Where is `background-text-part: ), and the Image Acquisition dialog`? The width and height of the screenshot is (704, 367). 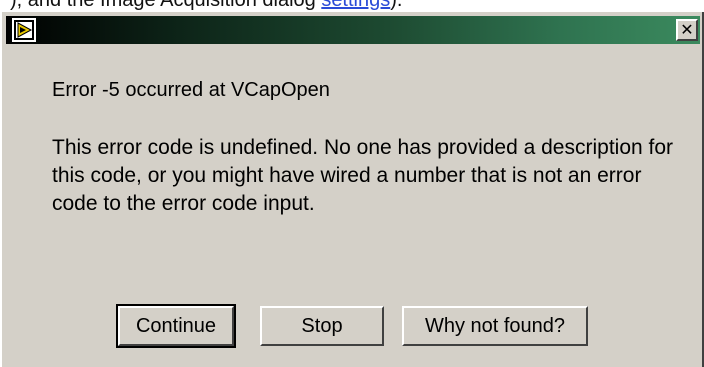 background-text-part: ), and the Image Acquisition dialog is located at coordinates (166, 5).